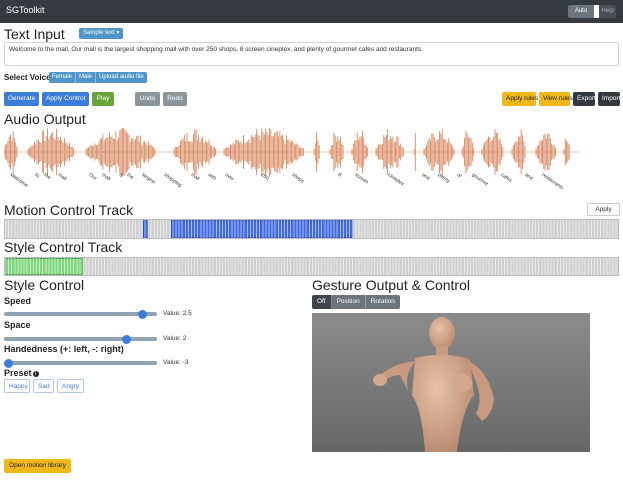 Image resolution: width=623 pixels, height=480 pixels. I want to click on avatar-figure, so click(433, 384).